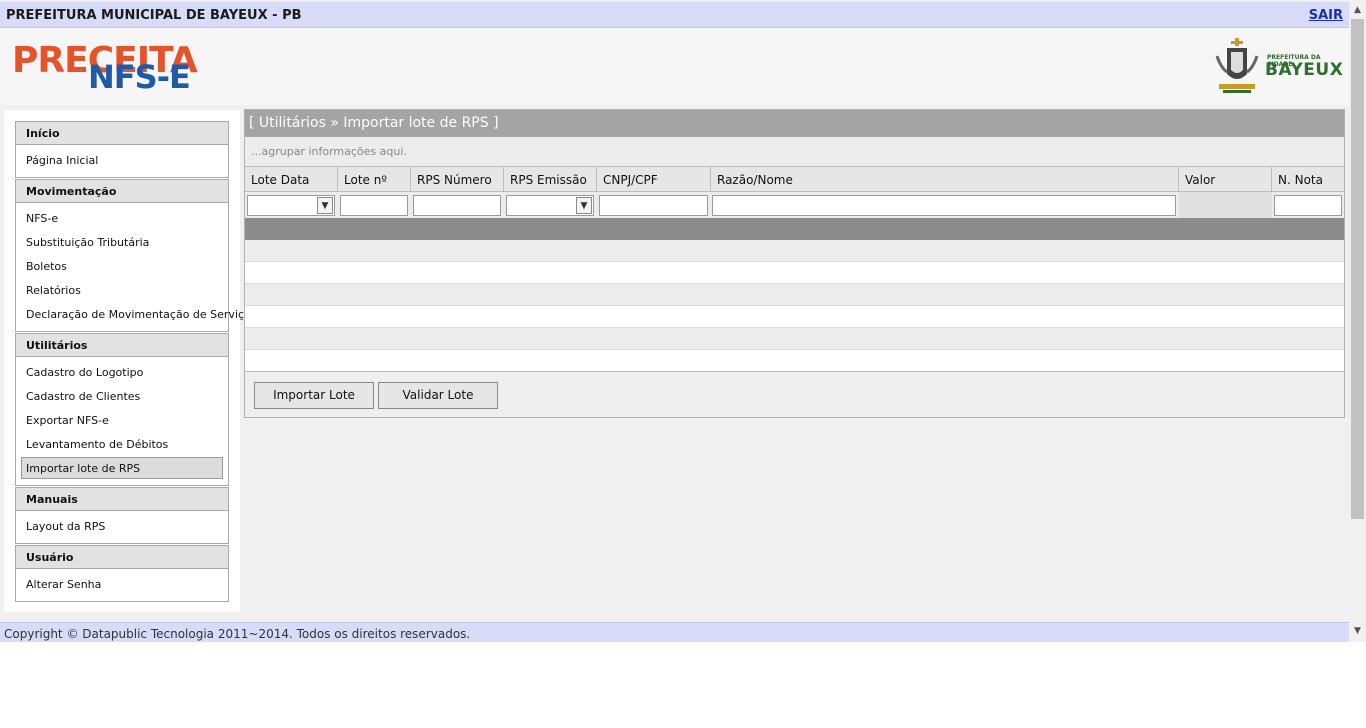  Describe the element at coordinates (83, 396) in the screenshot. I see `menu-item-cadastro-clientes: Cadastro de Clientes` at that location.